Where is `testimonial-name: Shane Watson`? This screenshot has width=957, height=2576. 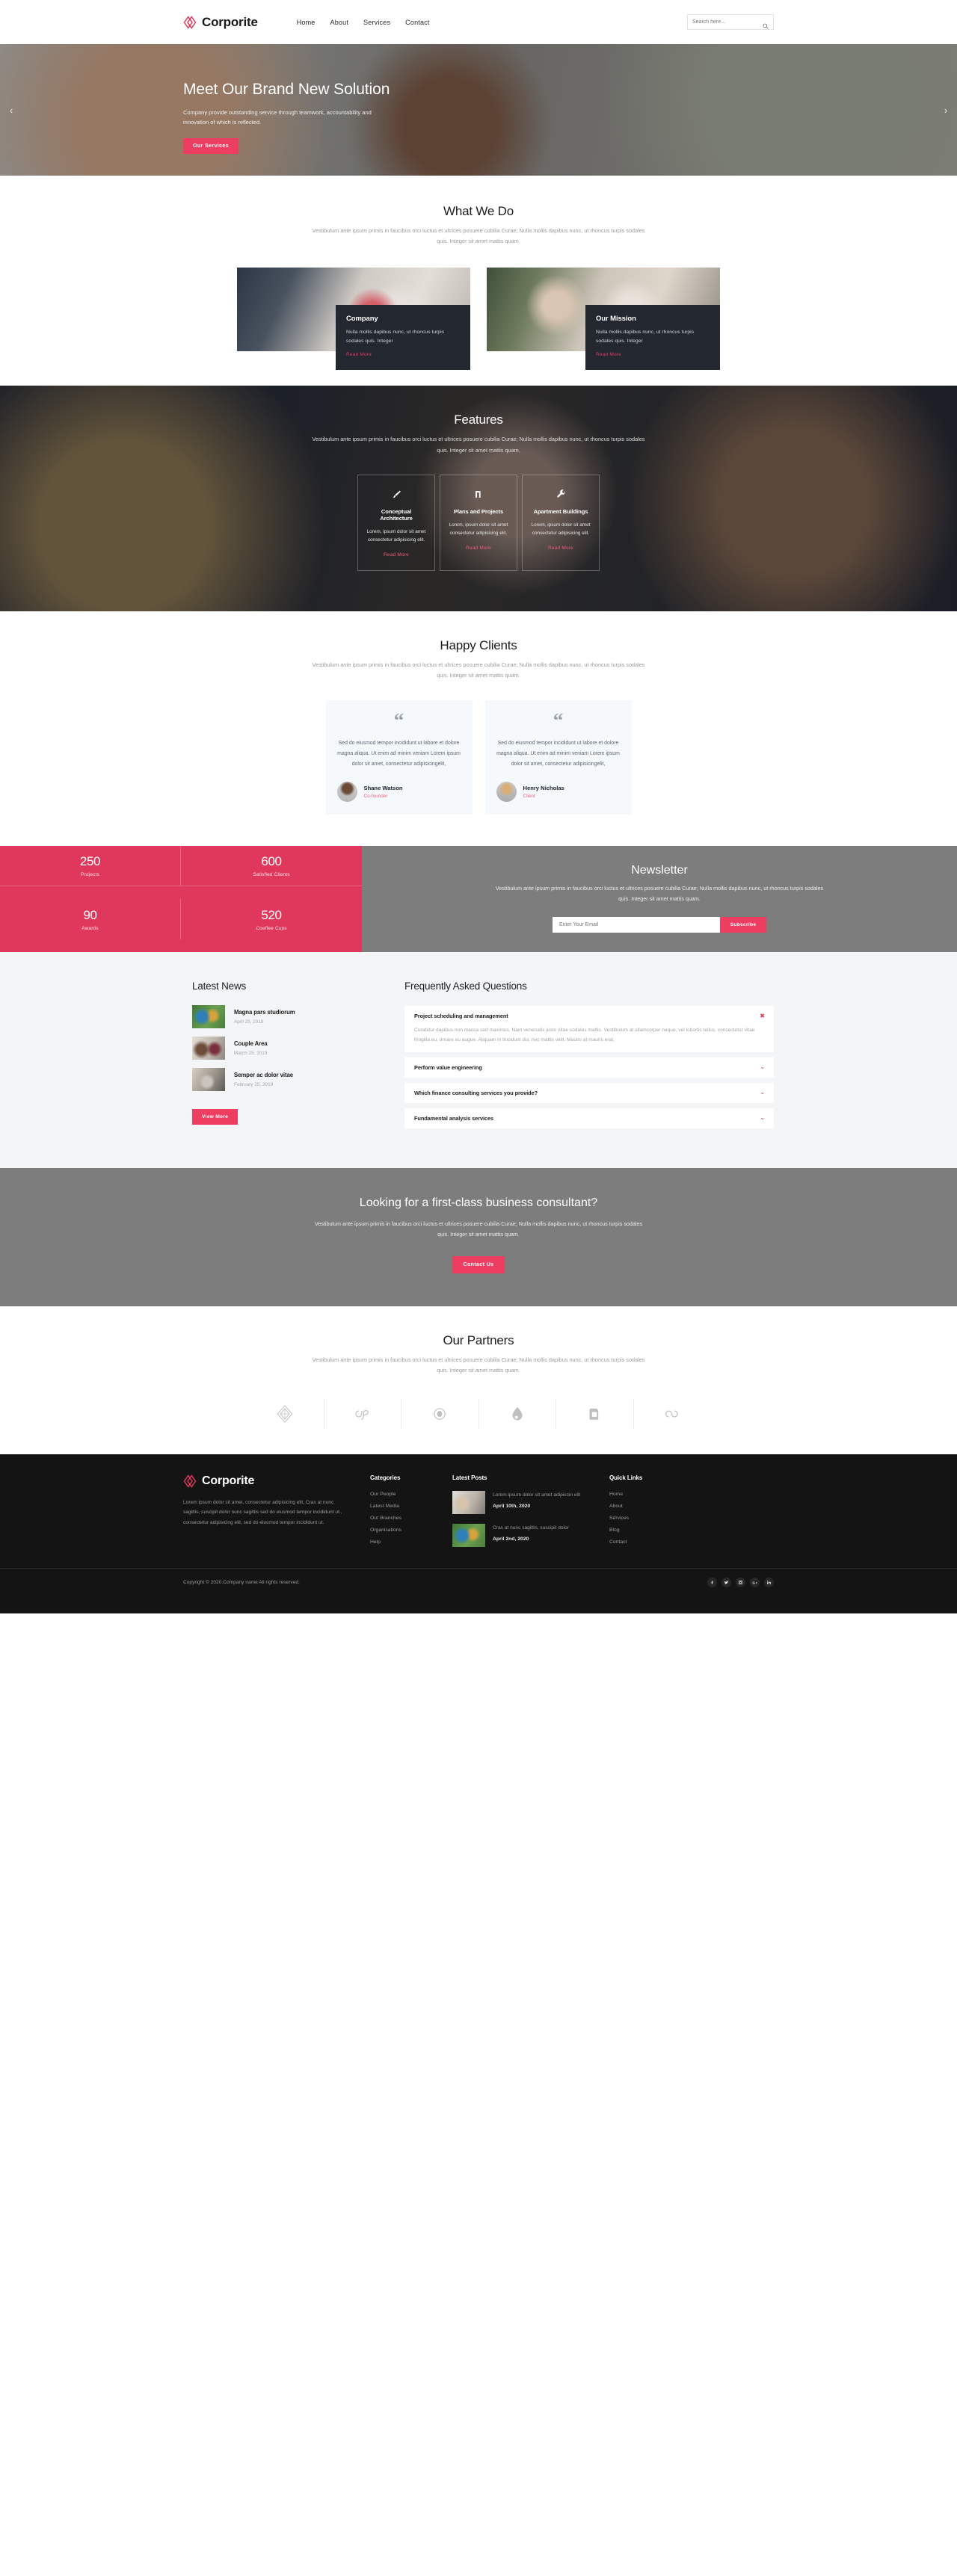 testimonial-name: Shane Watson is located at coordinates (383, 789).